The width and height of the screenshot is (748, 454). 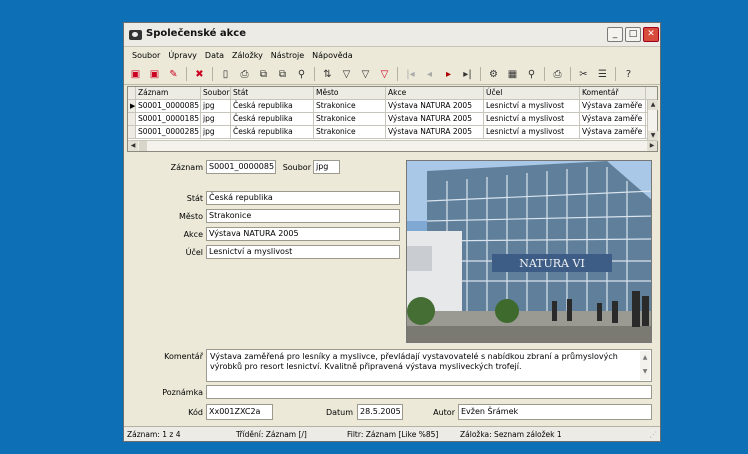 I want to click on scroll-right-icon: ▶, so click(x=652, y=146).